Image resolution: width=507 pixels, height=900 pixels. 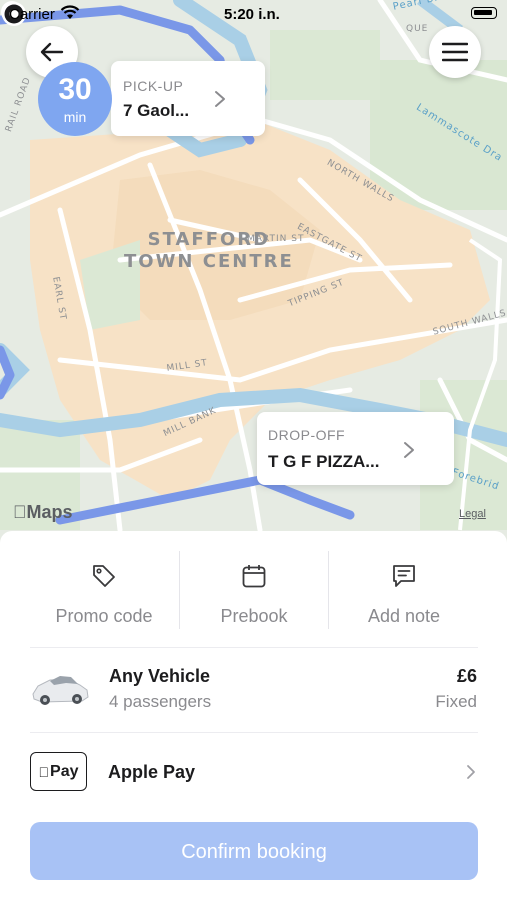 I want to click on eta-unit: min, so click(x=75, y=117).